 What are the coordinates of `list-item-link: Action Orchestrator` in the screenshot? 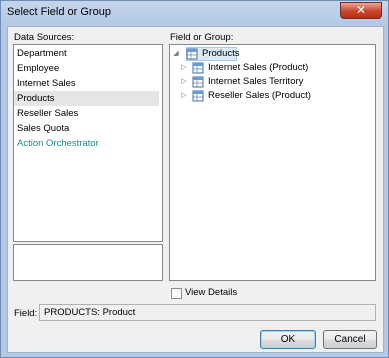 It's located at (86, 143).